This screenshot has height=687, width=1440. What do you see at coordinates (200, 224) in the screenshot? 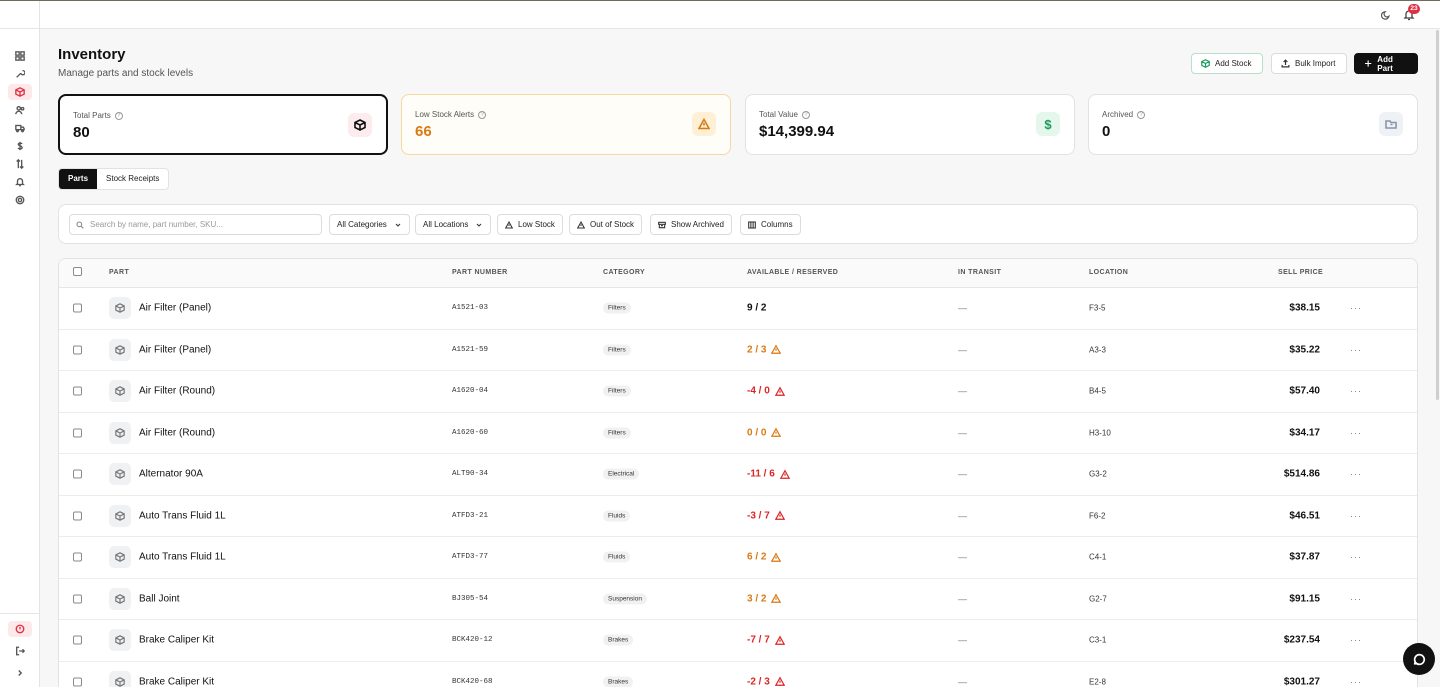
I see `search-input` at bounding box center [200, 224].